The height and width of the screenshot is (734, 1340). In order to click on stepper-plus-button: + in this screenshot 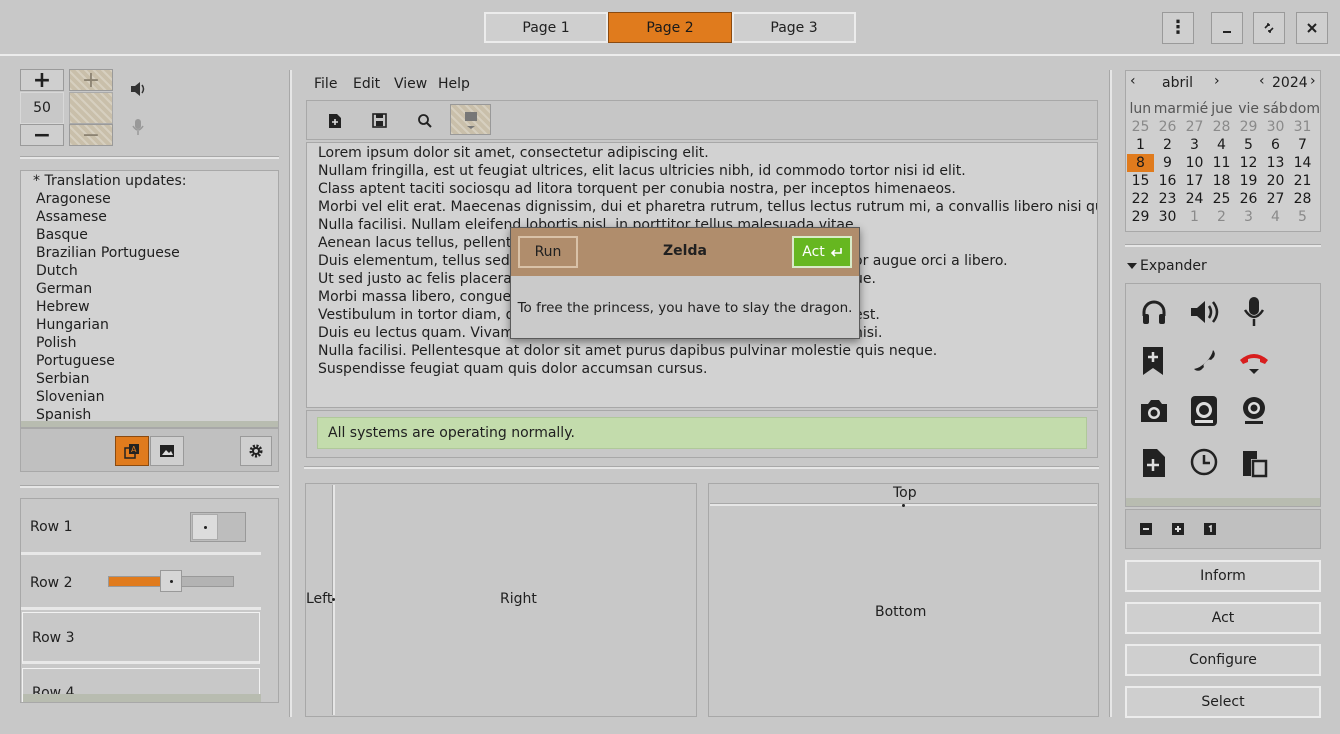, I will do `click(42, 80)`.